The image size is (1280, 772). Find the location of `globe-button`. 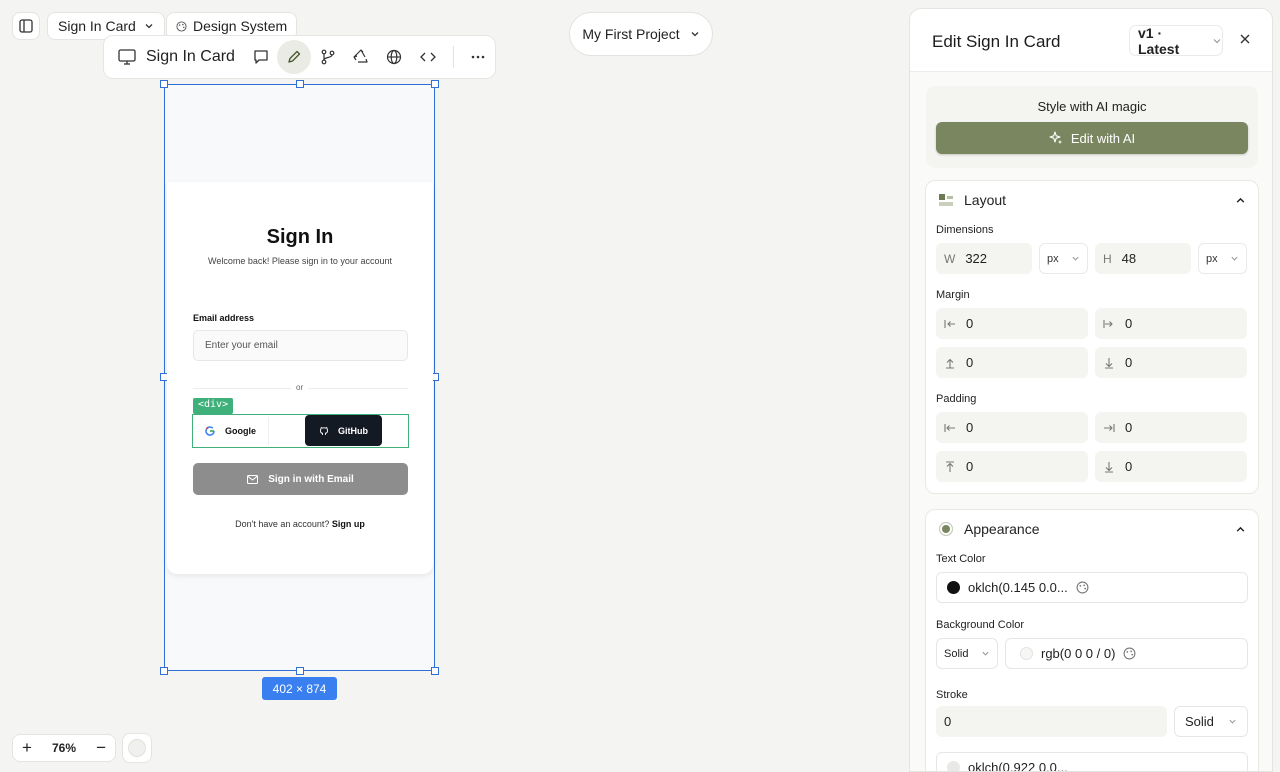

globe-button is located at coordinates (394, 57).